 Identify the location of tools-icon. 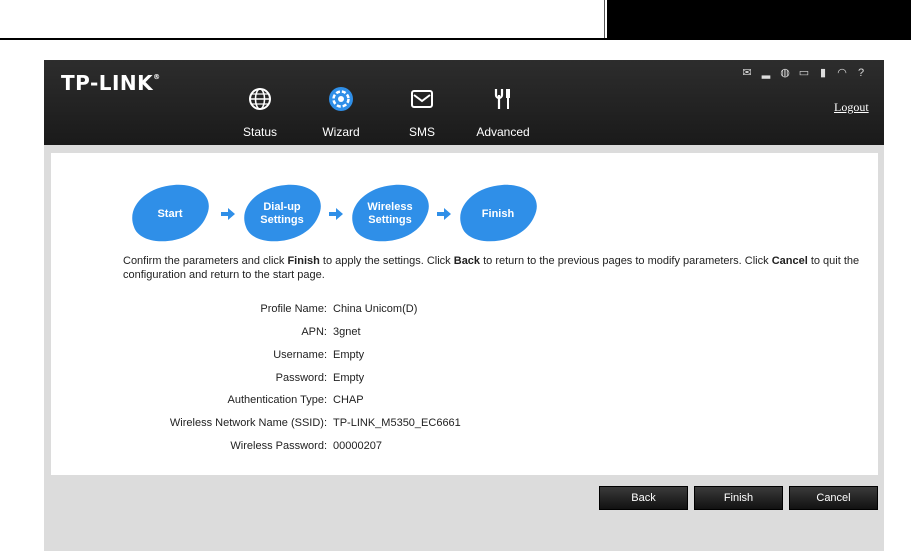
(502, 99).